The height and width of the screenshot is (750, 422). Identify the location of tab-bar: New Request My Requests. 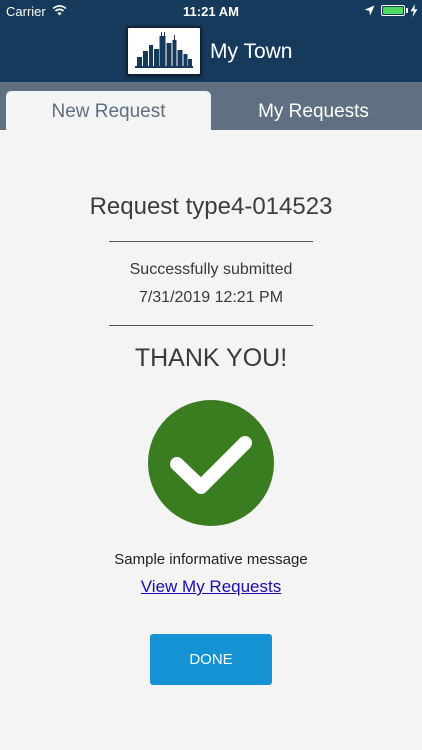
(211, 106).